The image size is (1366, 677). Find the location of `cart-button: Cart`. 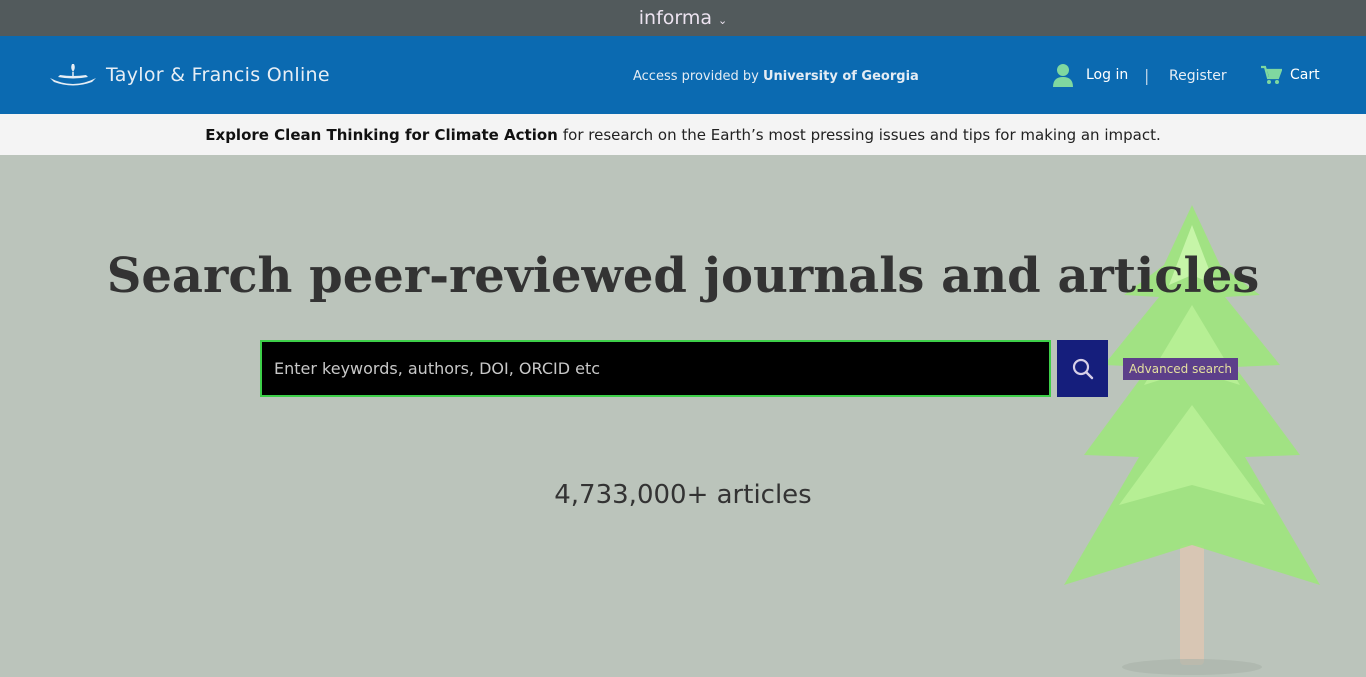

cart-button: Cart is located at coordinates (1290, 75).